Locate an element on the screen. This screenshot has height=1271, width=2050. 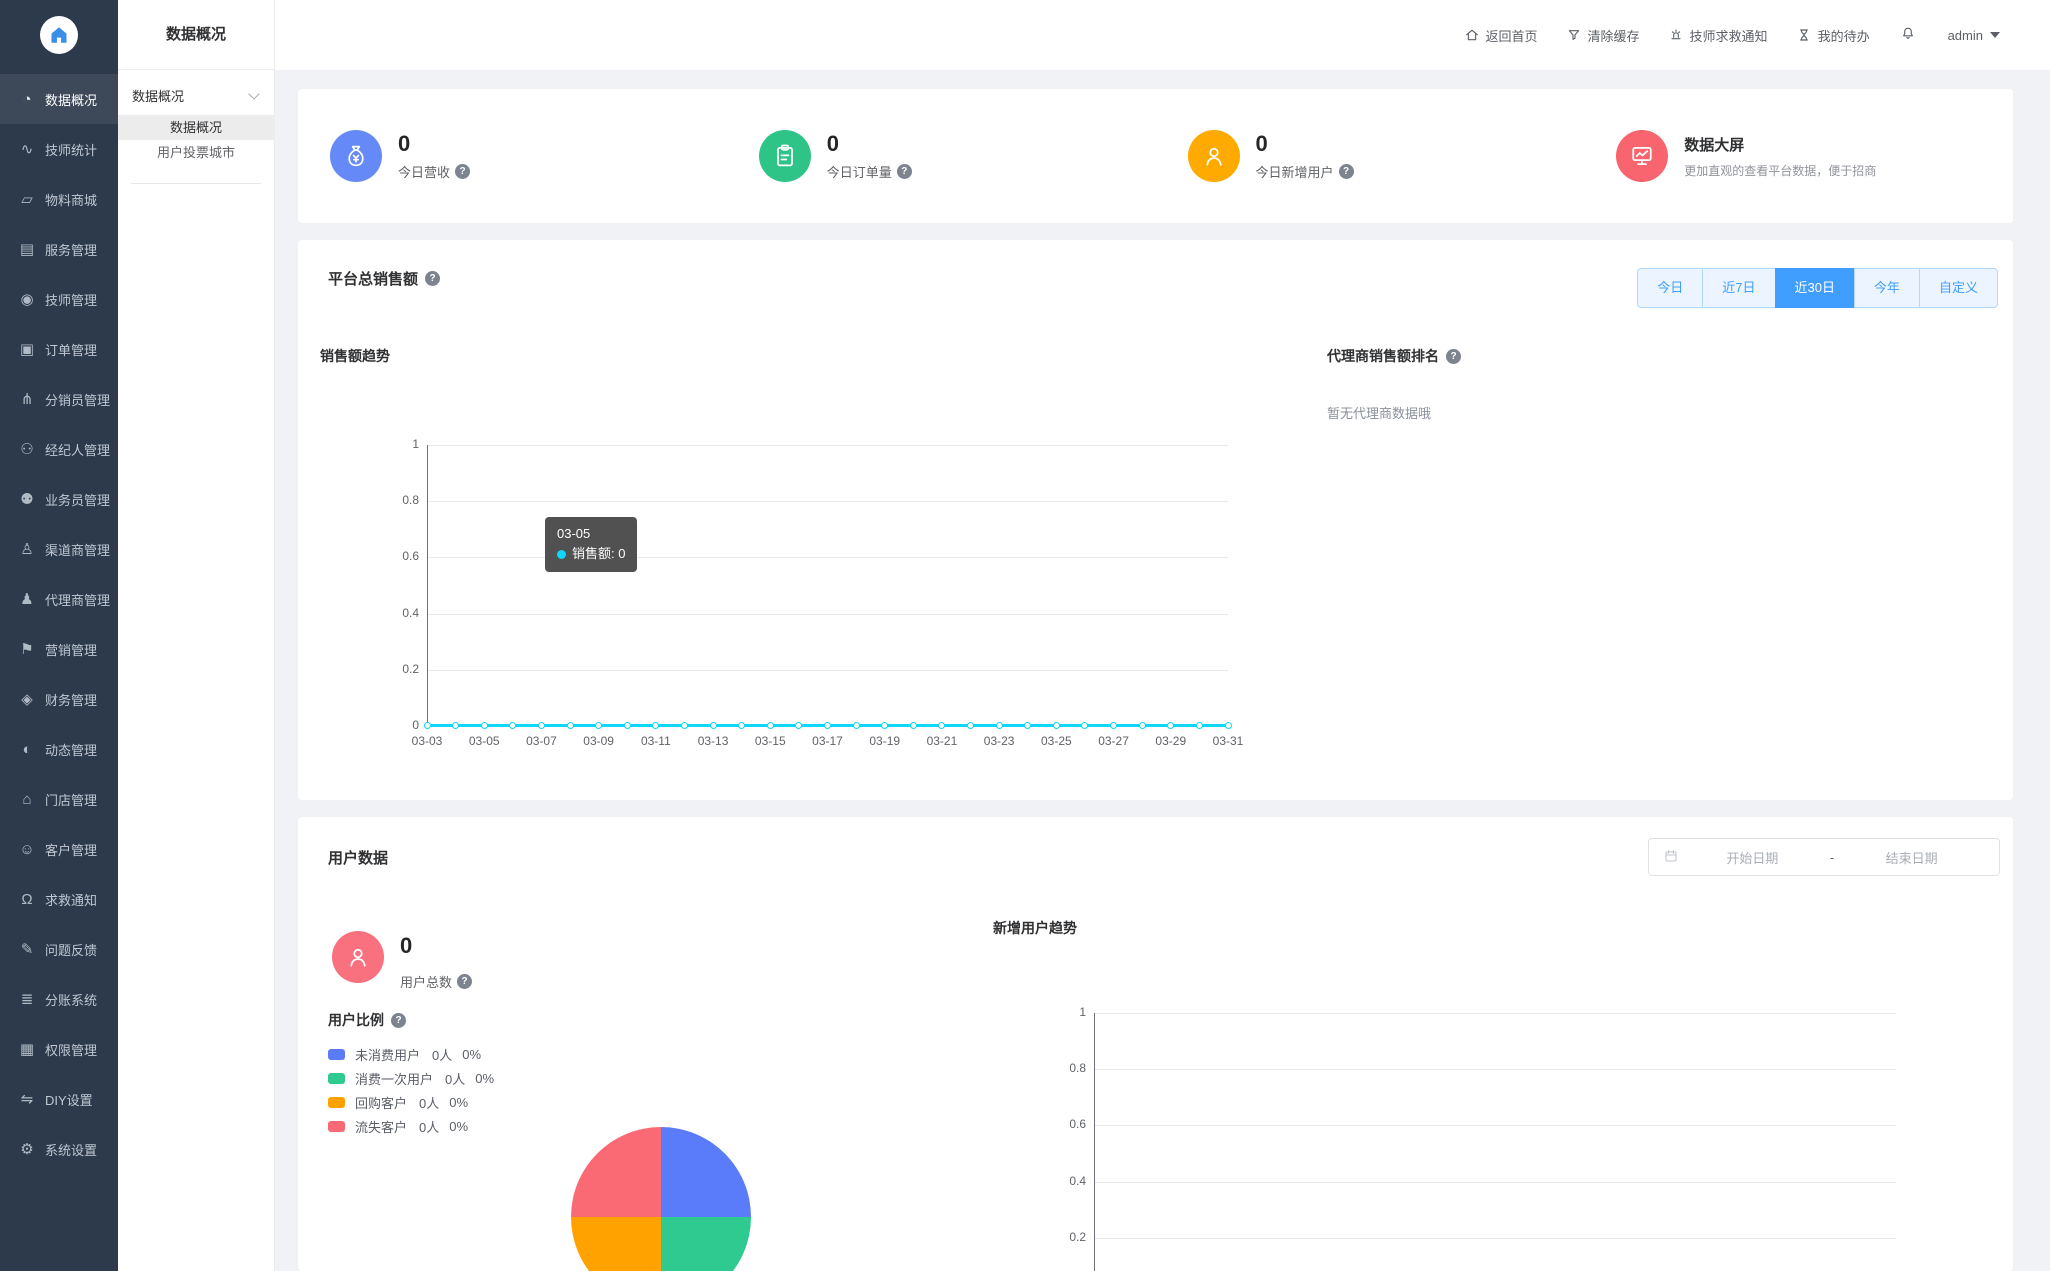
sidebar-item-21: ⇋ DIY设置 is located at coordinates (59, 1099).